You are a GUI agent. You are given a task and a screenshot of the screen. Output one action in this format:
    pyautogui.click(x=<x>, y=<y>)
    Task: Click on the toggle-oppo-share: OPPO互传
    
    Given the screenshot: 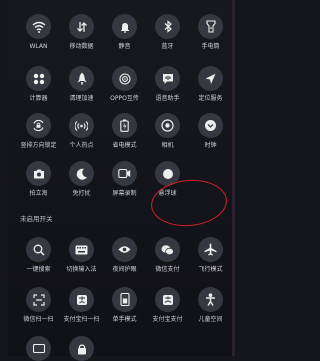 What is the action you would take?
    pyautogui.click(x=124, y=84)
    